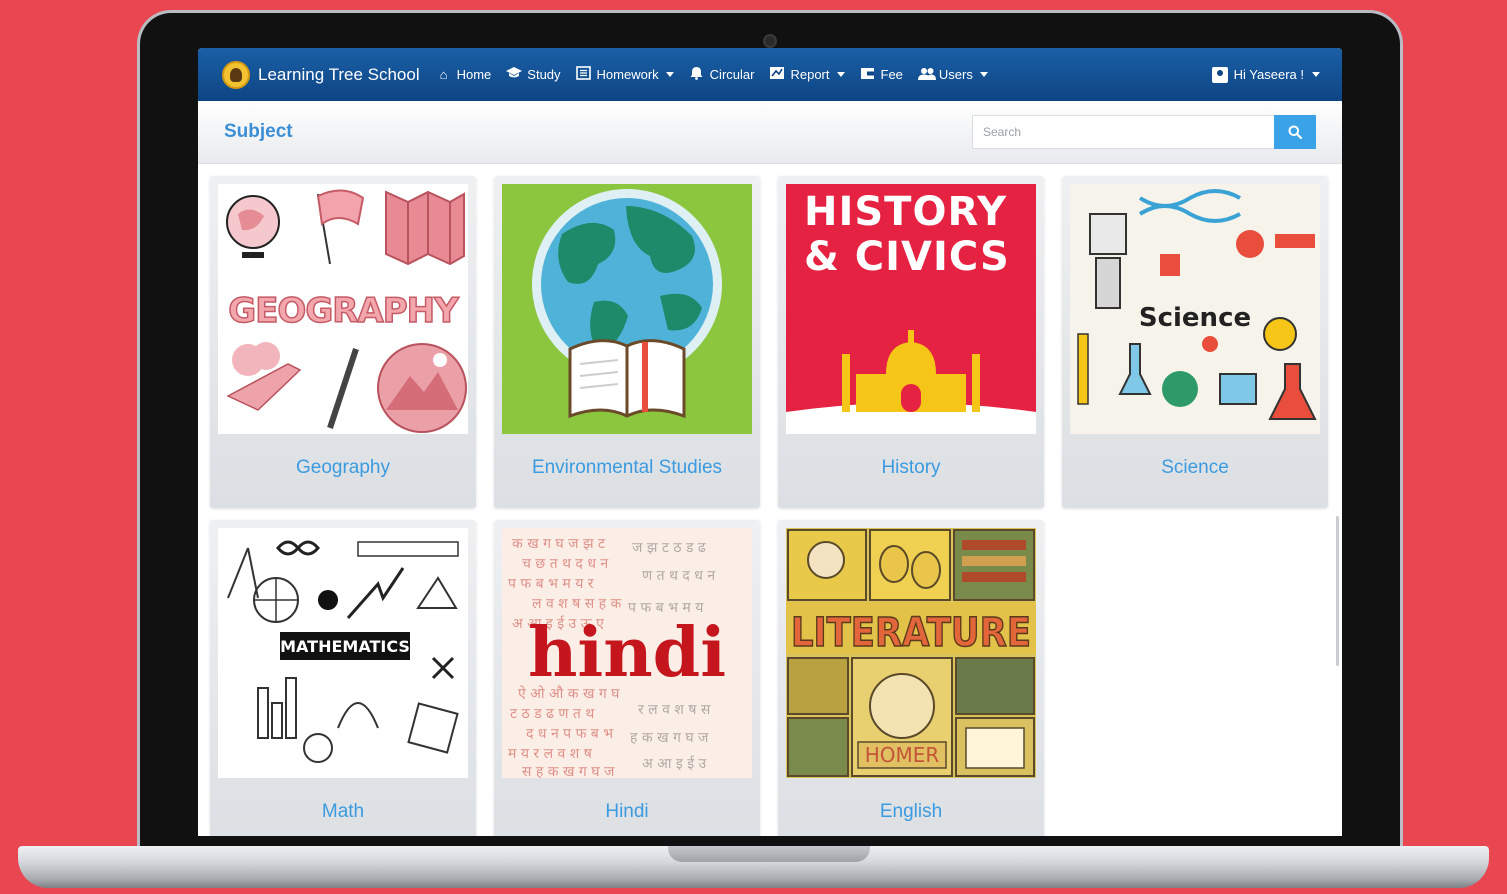  I want to click on svg-text: ह क ख ग घ ज, so click(669, 738).